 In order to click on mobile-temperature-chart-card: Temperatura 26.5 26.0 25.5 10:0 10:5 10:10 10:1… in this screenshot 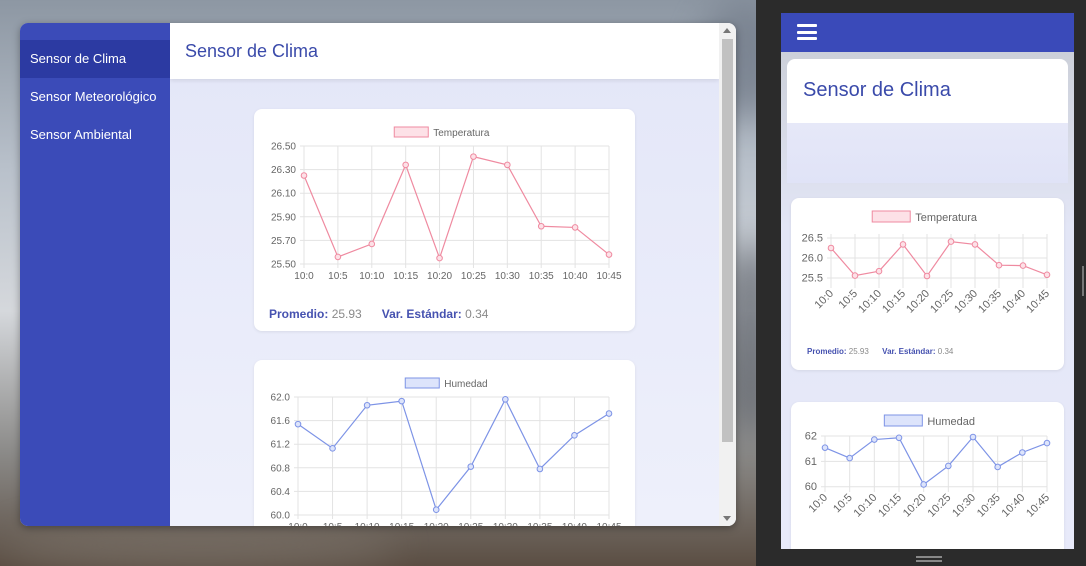, I will do `click(927, 284)`.